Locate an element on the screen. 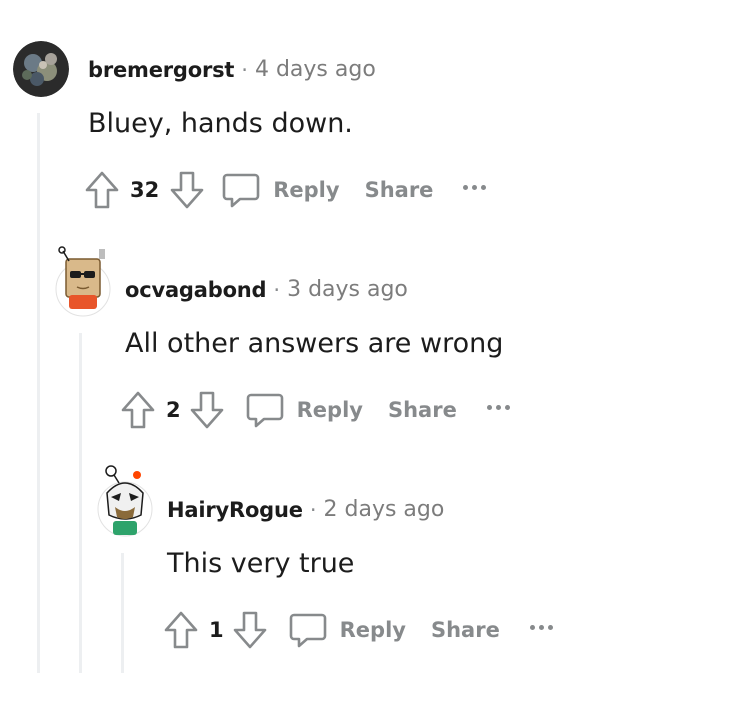  comment-meta: ocvagabond · 3 days ago is located at coordinates (266, 289).